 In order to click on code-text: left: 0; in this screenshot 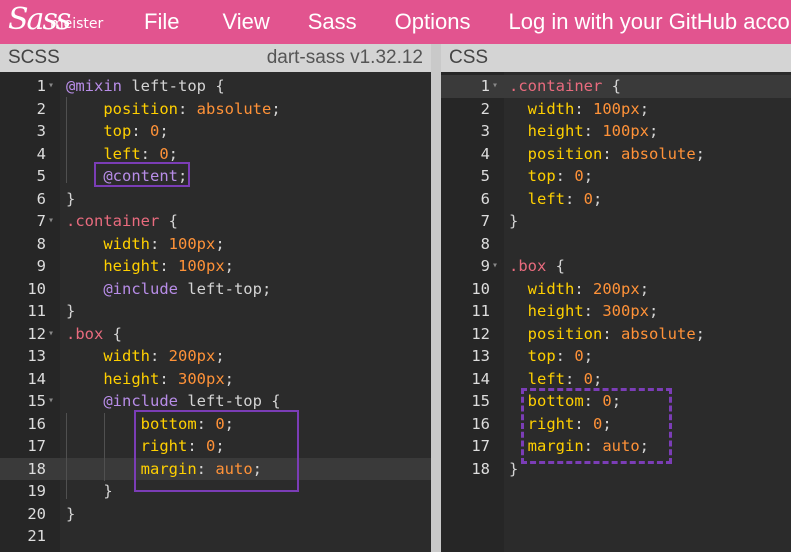, I will do `click(556, 379)`.